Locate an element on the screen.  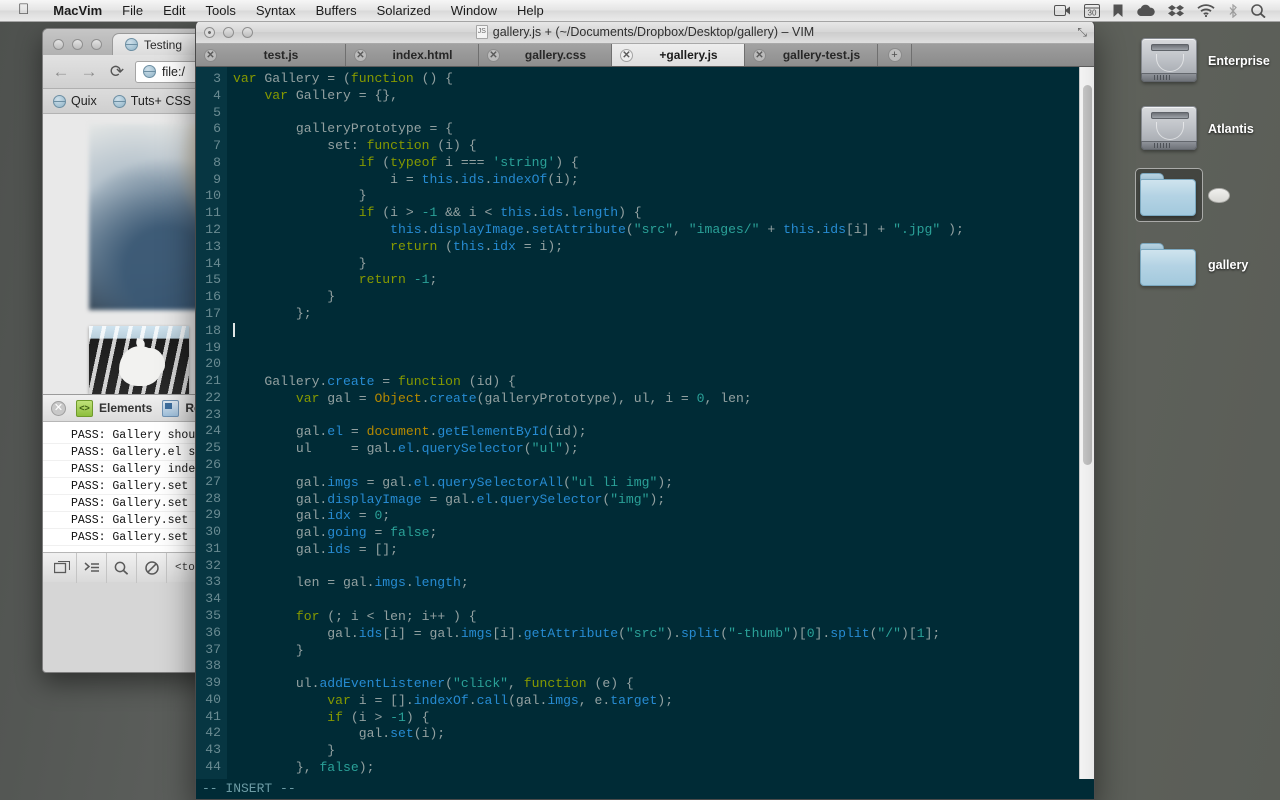
gallery-thumbnail is located at coordinates (139, 360).